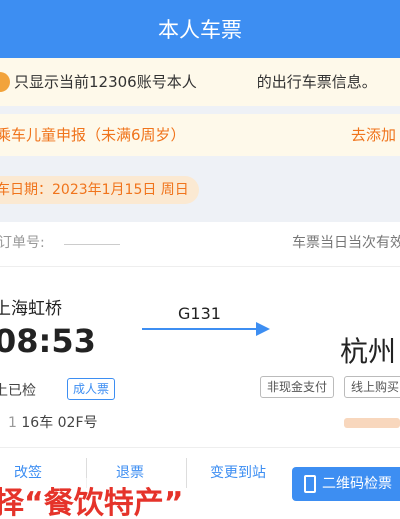  Describe the element at coordinates (368, 351) in the screenshot. I see `arrival-station: 杭州` at that location.